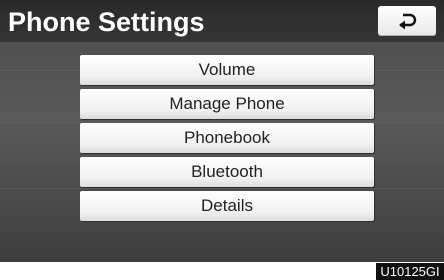  What do you see at coordinates (227, 206) in the screenshot?
I see `details-button: Details` at bounding box center [227, 206].